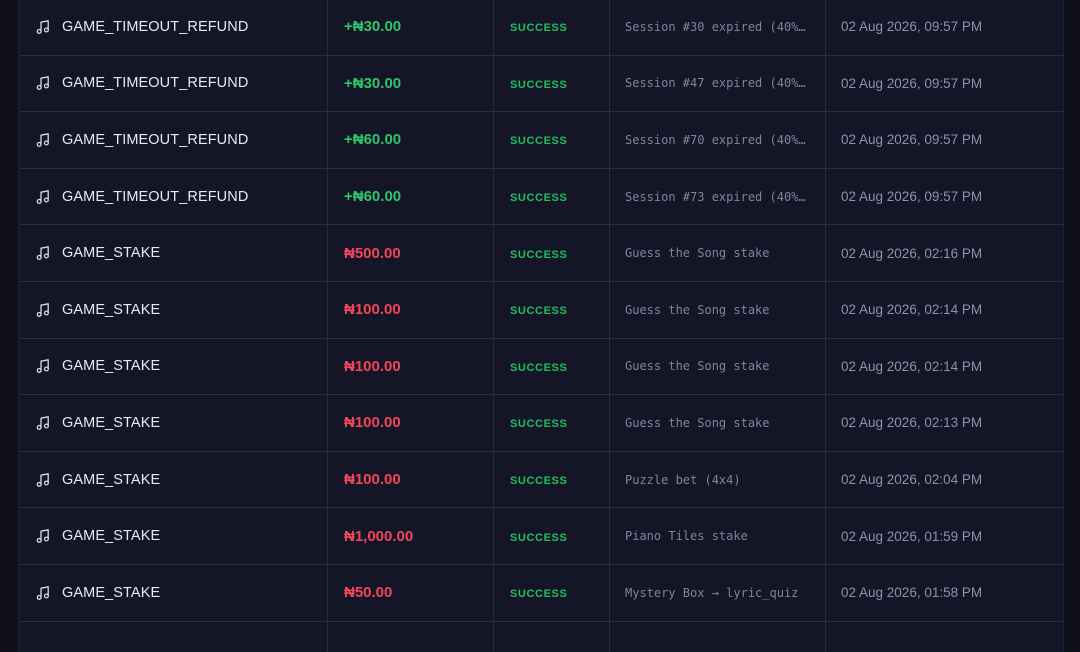 This screenshot has height=652, width=1080. I want to click on transaction-date: 02 Aug 2026, 02:04 PM, so click(912, 480).